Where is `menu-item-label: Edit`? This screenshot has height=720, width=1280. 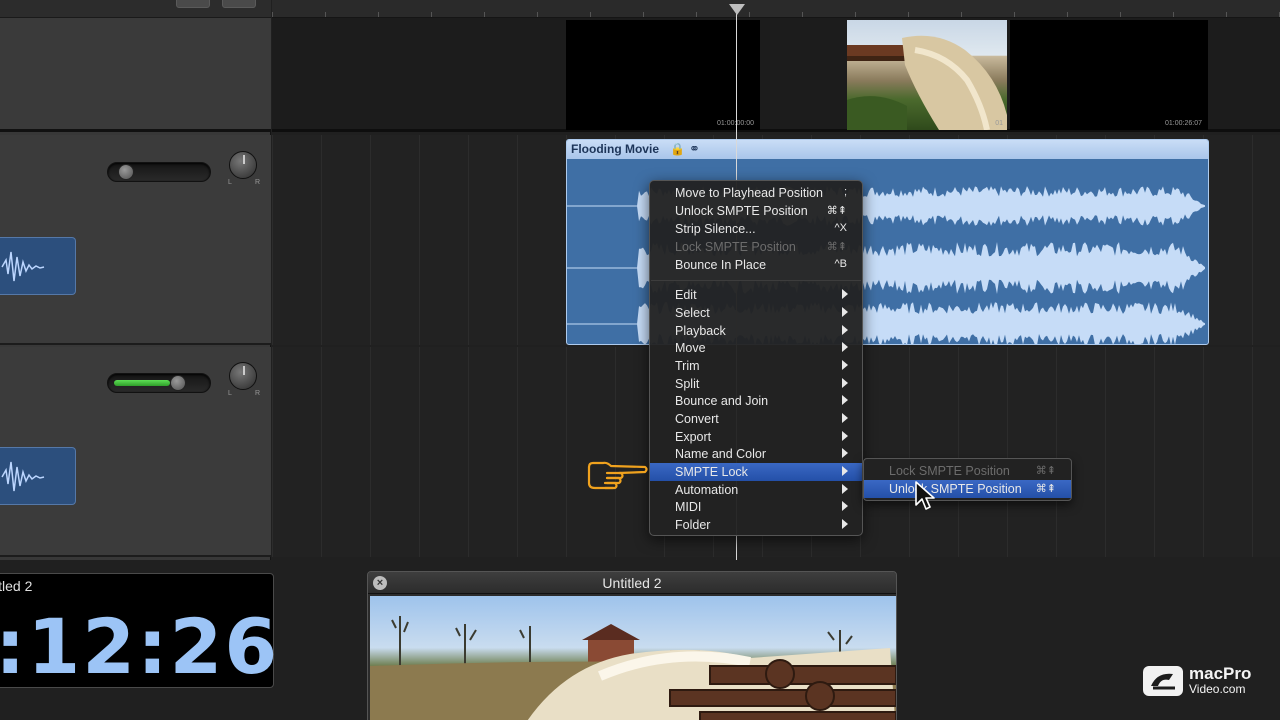
menu-item-label: Edit is located at coordinates (686, 295).